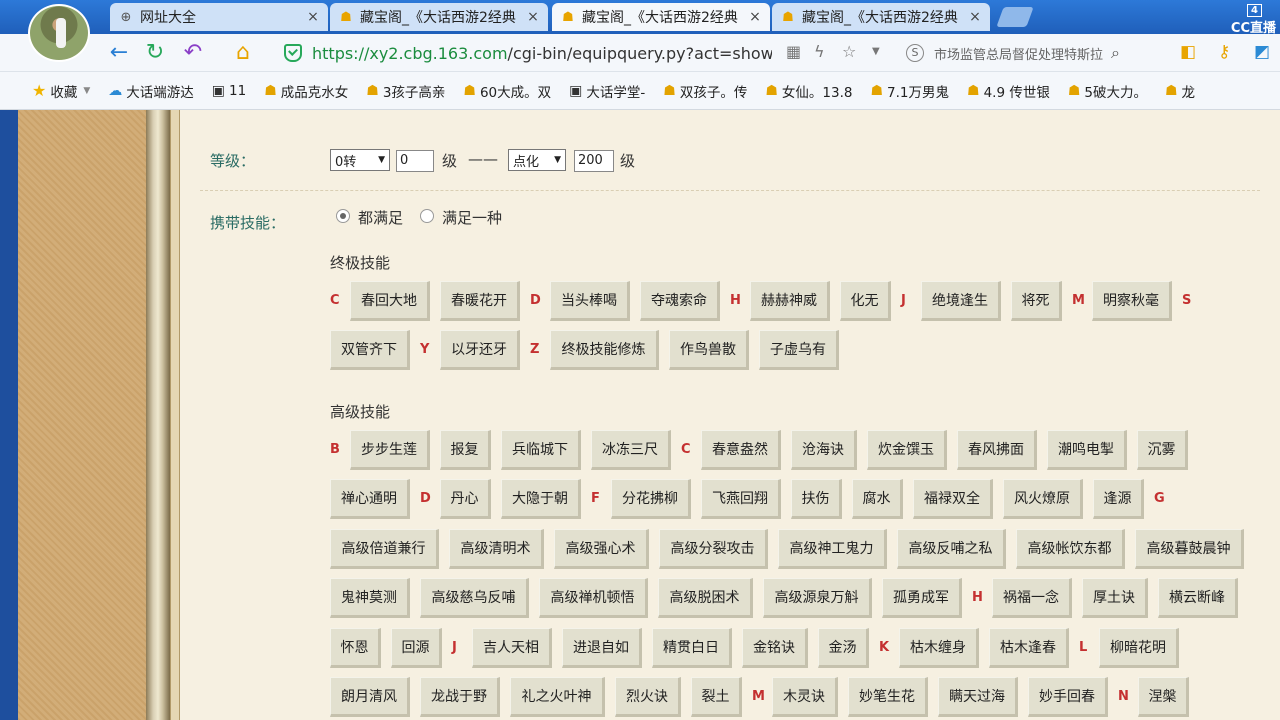 Image resolution: width=1280 pixels, height=720 pixels. What do you see at coordinates (1188, 52) in the screenshot?
I see `extension-icon: ◧` at bounding box center [1188, 52].